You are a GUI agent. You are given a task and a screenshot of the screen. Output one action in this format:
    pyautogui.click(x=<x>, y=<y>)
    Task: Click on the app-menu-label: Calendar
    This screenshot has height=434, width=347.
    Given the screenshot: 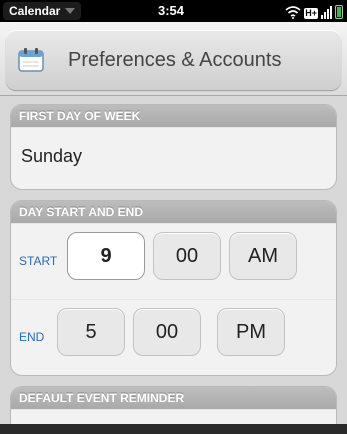 What is the action you would take?
    pyautogui.click(x=35, y=11)
    